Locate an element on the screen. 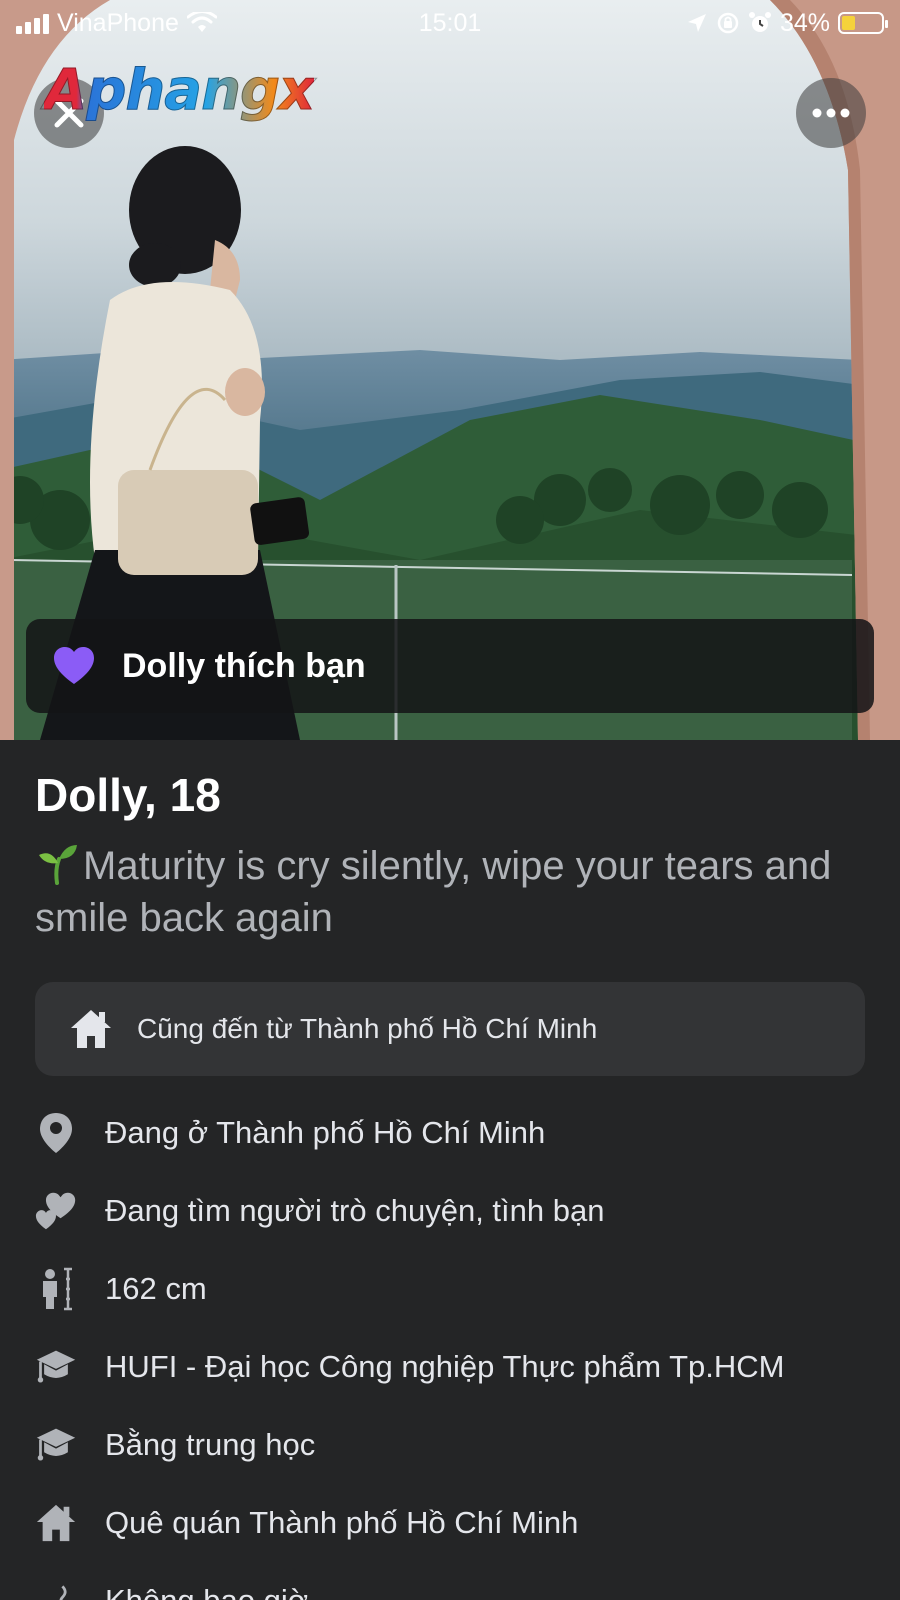 This screenshot has height=1600, width=900. detail-text: Không bao giờ is located at coordinates (206, 1591).